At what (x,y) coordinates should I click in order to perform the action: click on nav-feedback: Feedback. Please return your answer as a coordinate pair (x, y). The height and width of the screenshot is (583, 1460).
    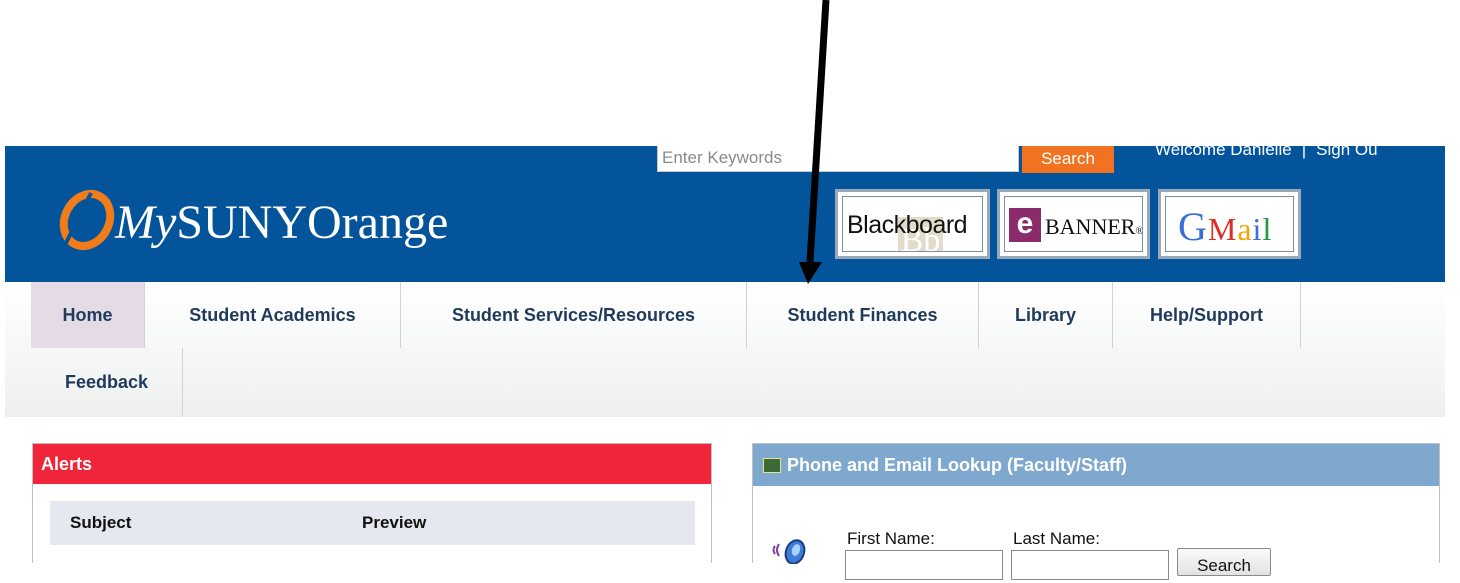
    Looking at the image, I should click on (107, 382).